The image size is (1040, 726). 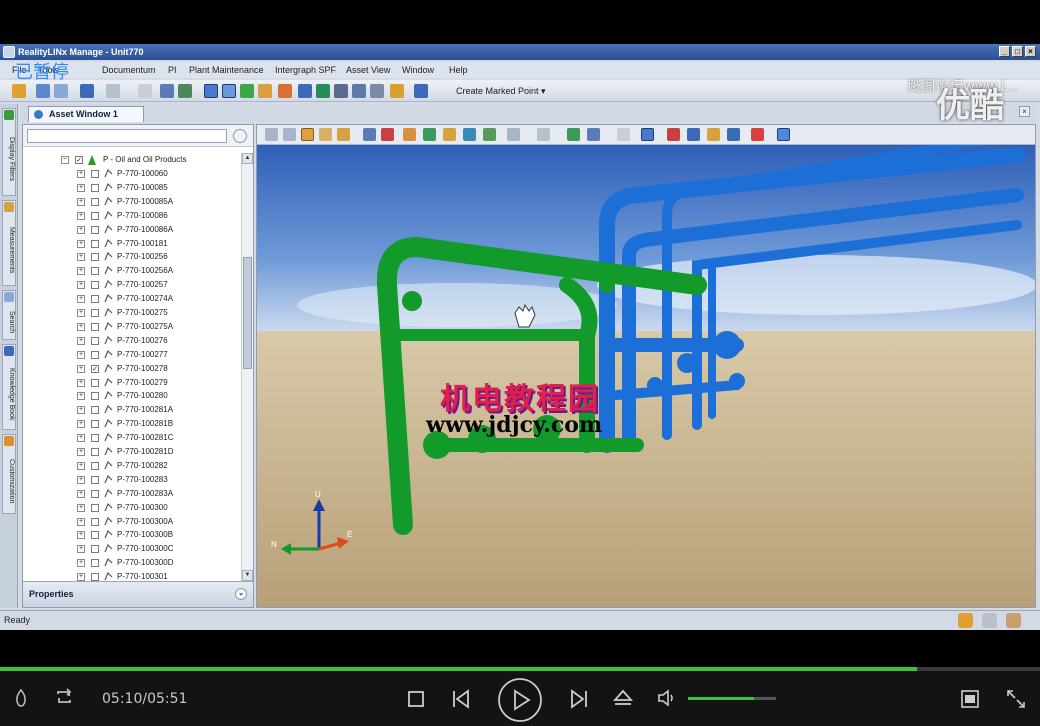 What do you see at coordinates (593, 134) in the screenshot?
I see `hierarchy-icon` at bounding box center [593, 134].